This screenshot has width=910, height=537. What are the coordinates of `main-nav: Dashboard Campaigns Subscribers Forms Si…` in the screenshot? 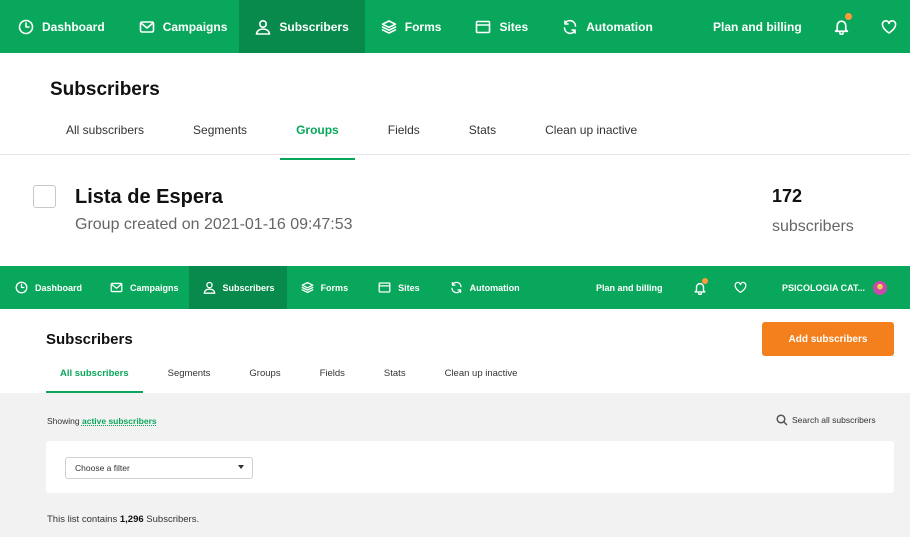 It's located at (455, 26).